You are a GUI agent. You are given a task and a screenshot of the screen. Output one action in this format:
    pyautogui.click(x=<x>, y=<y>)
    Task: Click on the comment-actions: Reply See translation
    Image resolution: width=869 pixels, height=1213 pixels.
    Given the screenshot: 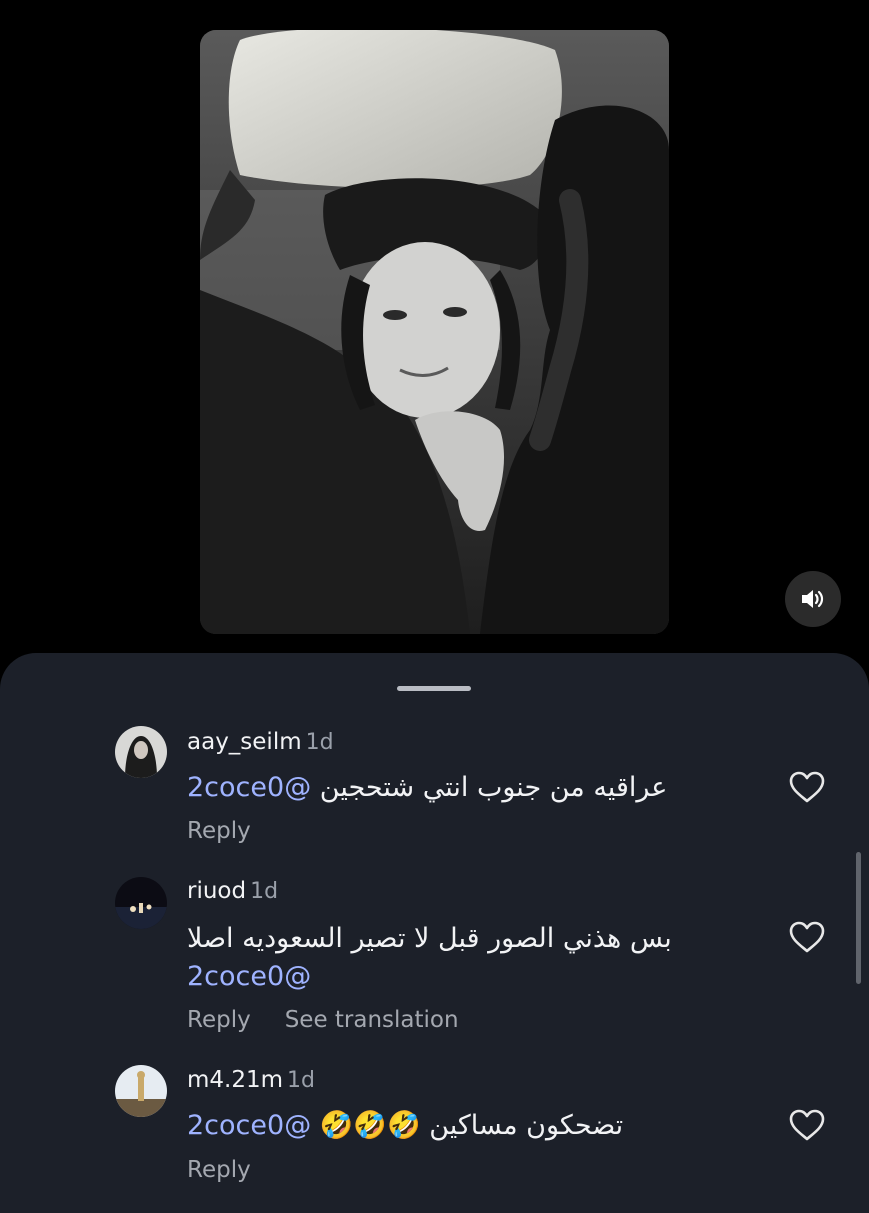 What is the action you would take?
    pyautogui.click(x=323, y=1020)
    